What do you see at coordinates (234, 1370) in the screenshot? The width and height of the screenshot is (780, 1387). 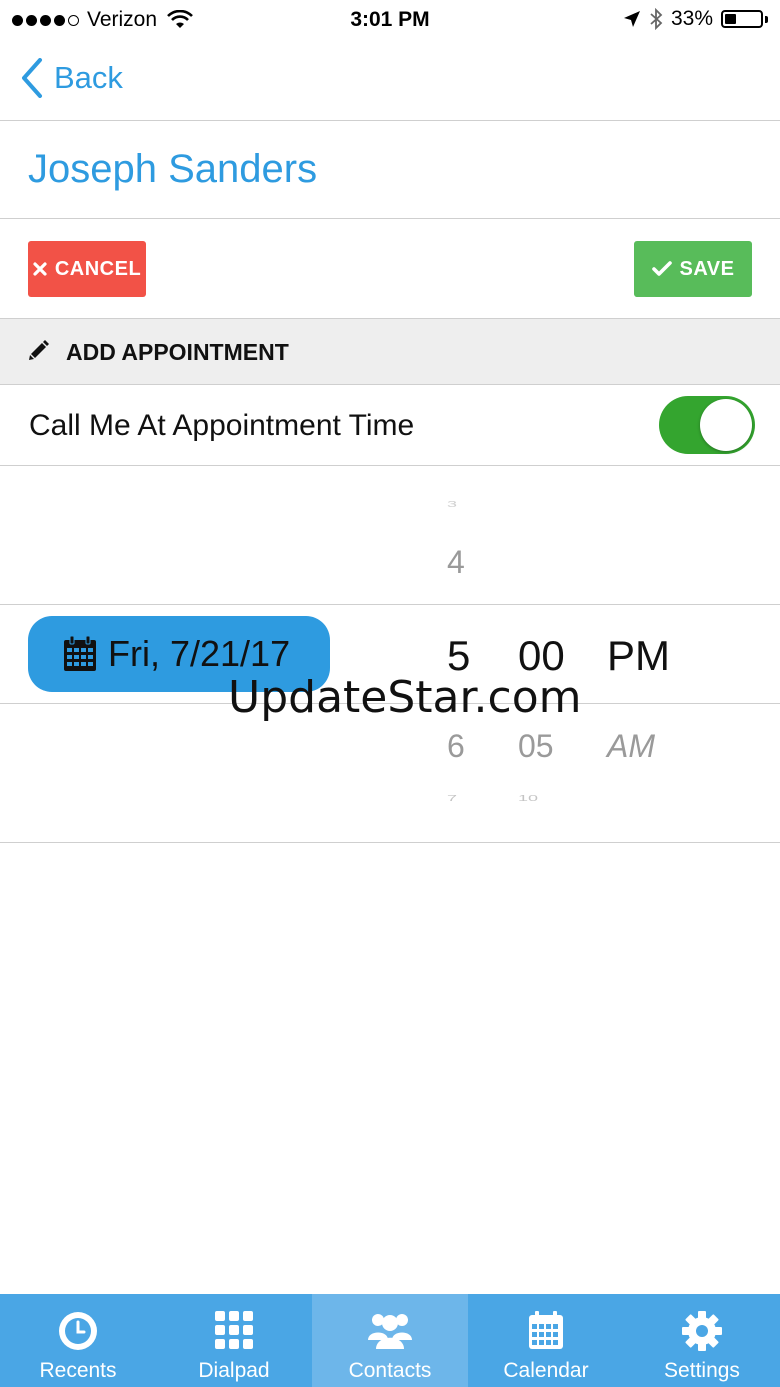 I see `tab-label: Dialpad` at bounding box center [234, 1370].